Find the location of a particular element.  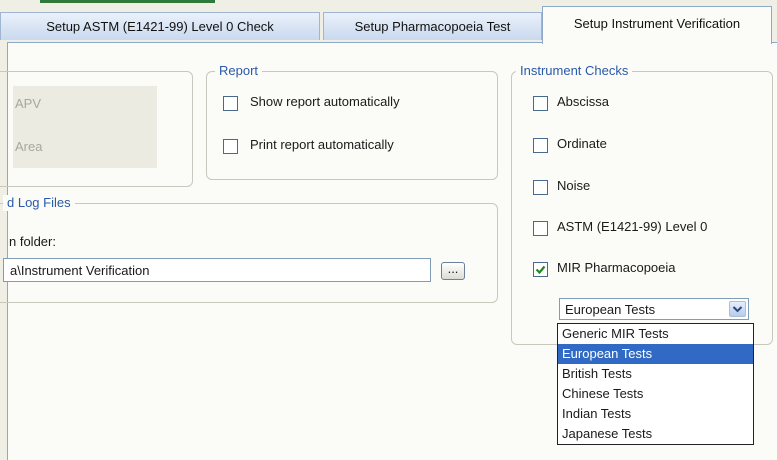

dropdown-option-british: British Tests is located at coordinates (655, 374).